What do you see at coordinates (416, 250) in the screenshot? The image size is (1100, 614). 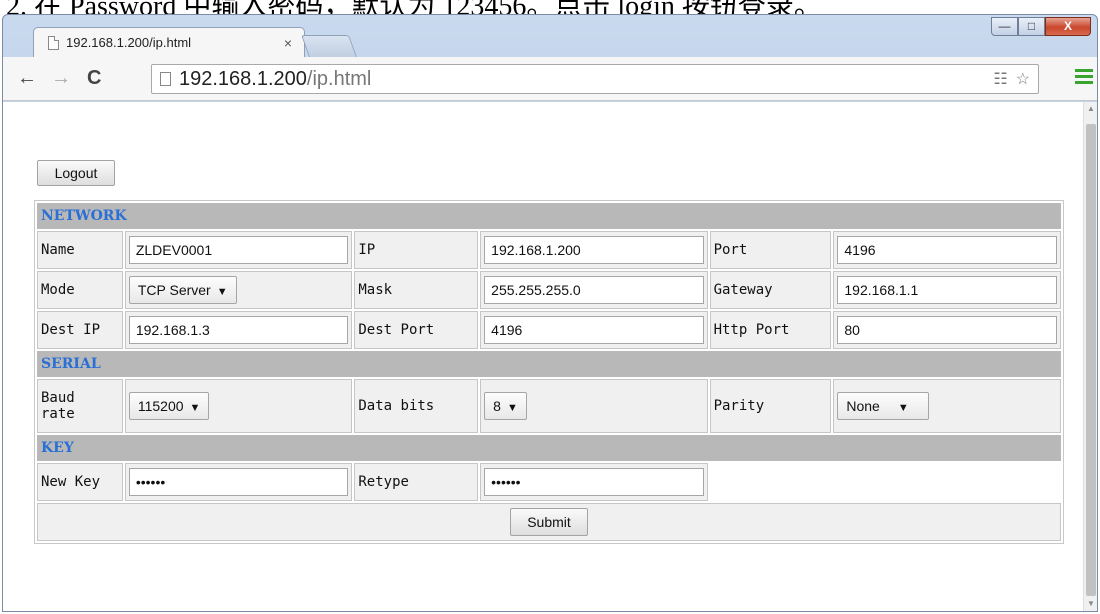 I see `ip-label: IP` at bounding box center [416, 250].